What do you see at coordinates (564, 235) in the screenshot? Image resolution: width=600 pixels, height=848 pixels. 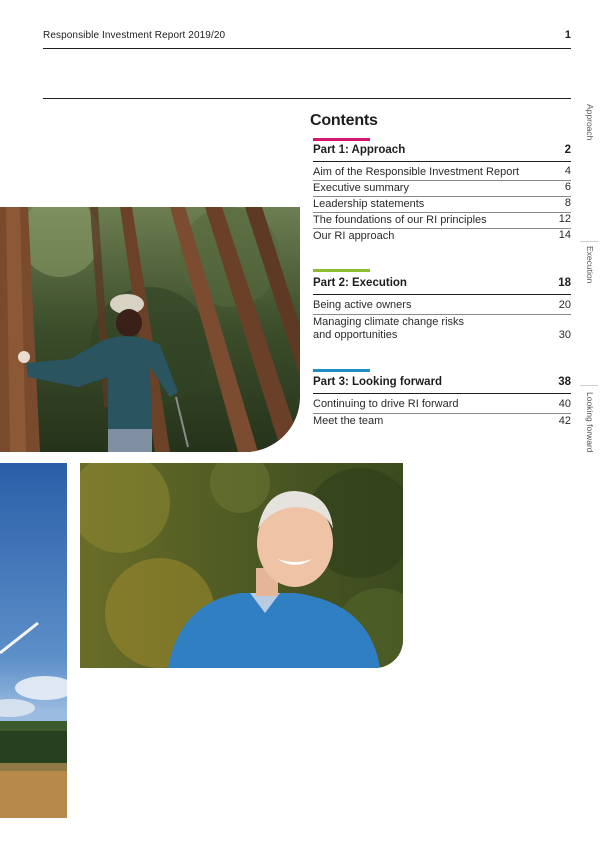 I see `toc-item-page: 14` at bounding box center [564, 235].